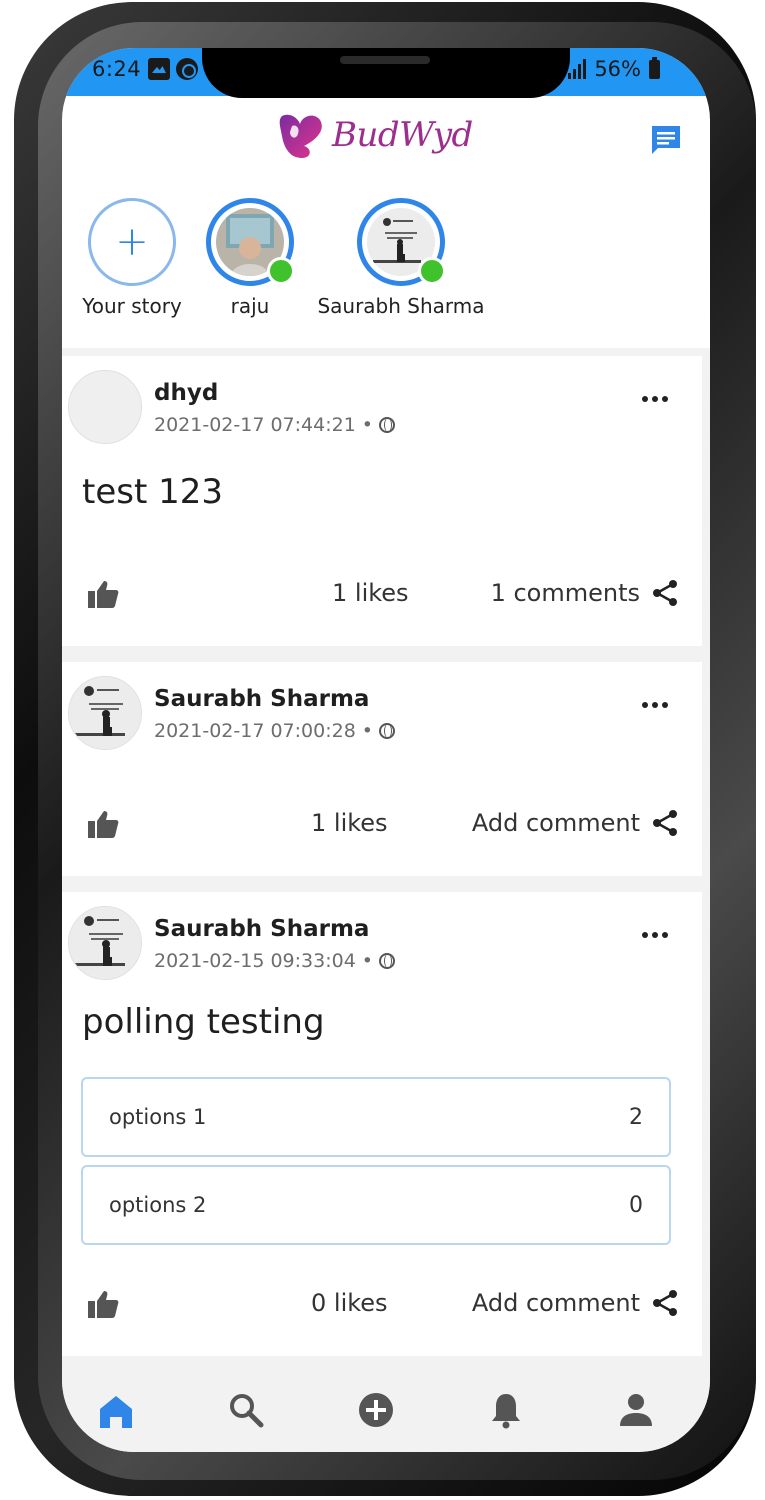 This screenshot has width=765, height=1500. What do you see at coordinates (255, 961) in the screenshot?
I see `post-timestamp: 2021-02-15 09:33:04` at bounding box center [255, 961].